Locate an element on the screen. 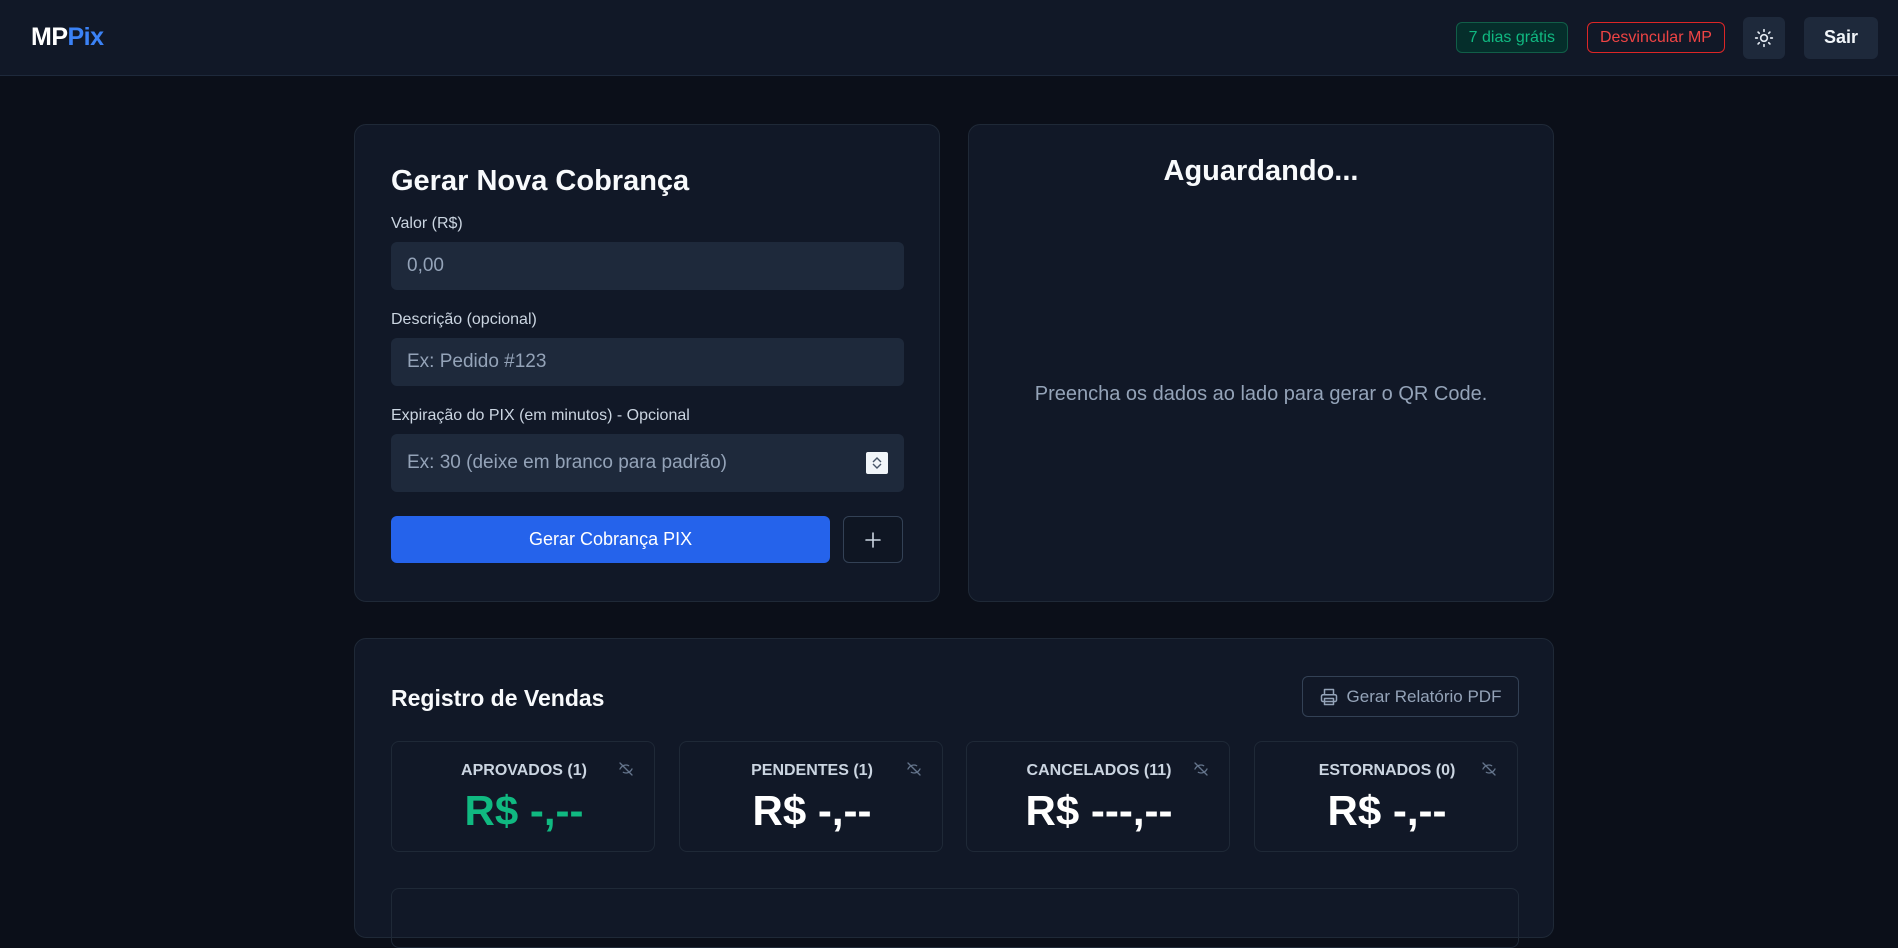  expiration-label: Expiração do PIX (em minutos) - Opcional is located at coordinates (540, 415).